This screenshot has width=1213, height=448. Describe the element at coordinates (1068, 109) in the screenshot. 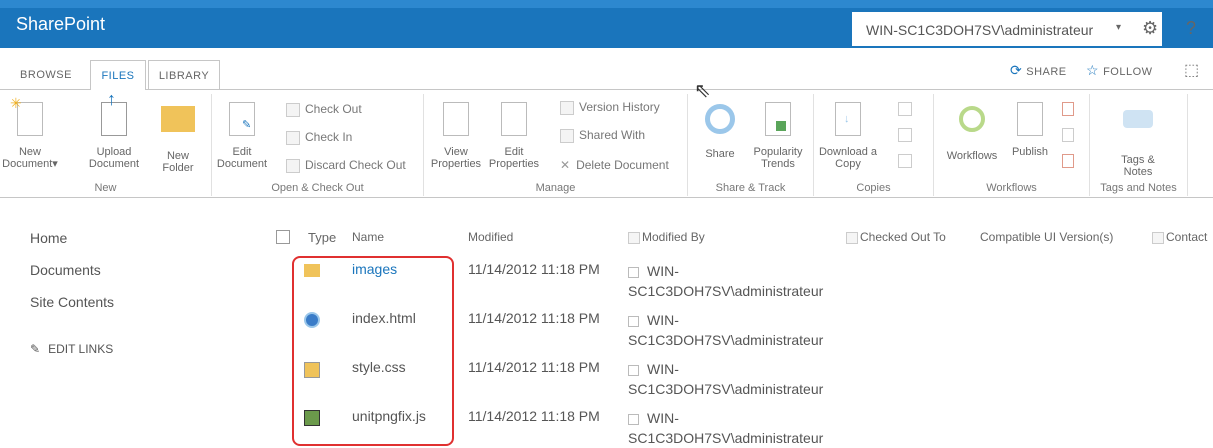

I see `unpublish-icon` at that location.